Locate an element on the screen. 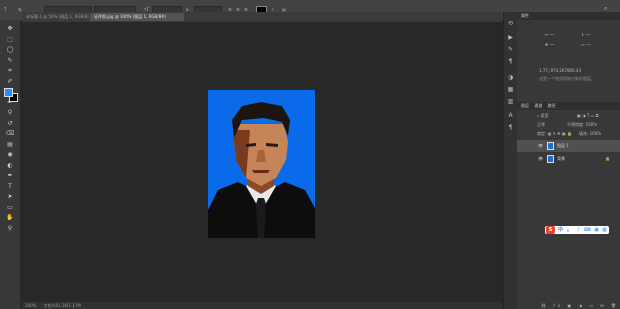  quick-select-tool-icon: ✎ is located at coordinates (10, 60).